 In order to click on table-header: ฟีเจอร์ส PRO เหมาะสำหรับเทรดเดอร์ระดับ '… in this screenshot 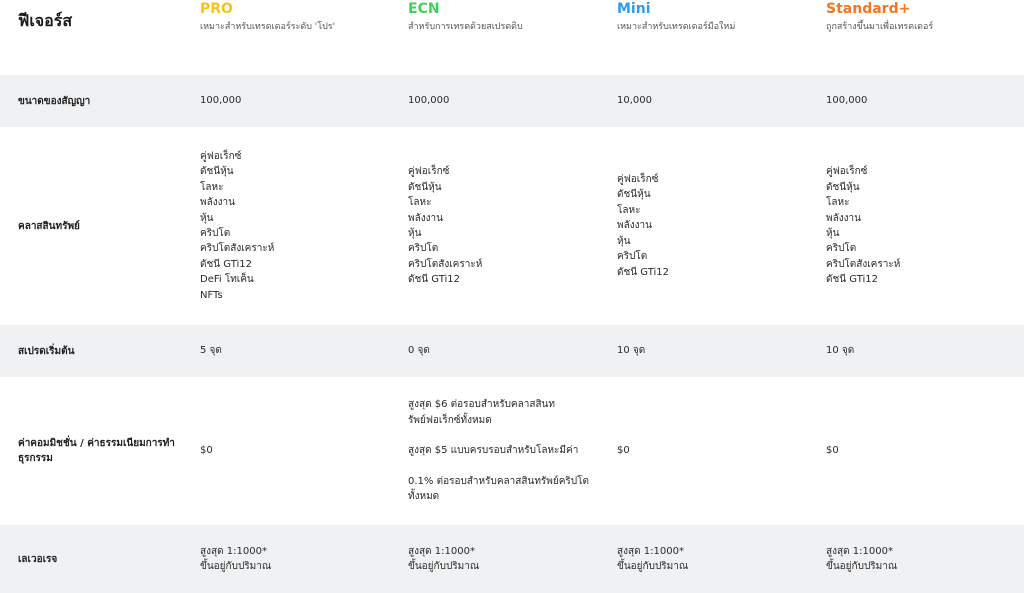, I will do `click(512, 37)`.